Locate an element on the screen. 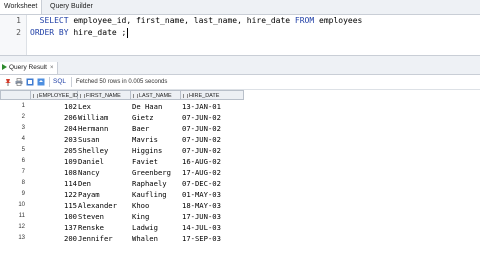 The width and height of the screenshot is (480, 254). cell-first-name: Jennifer is located at coordinates (104, 238).